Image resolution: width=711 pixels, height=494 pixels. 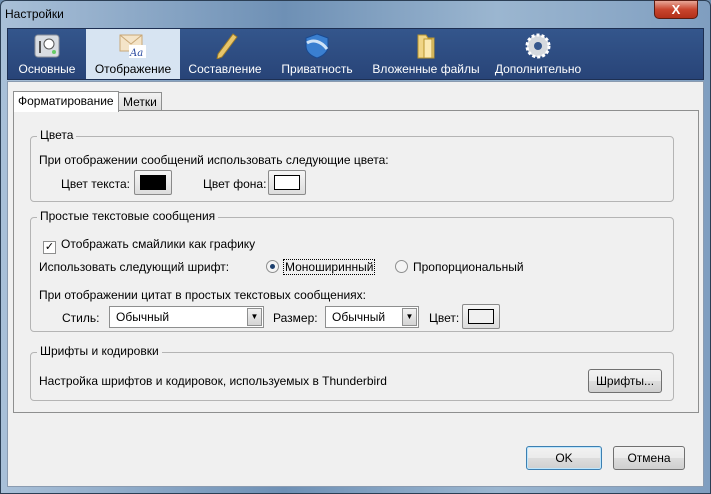 What do you see at coordinates (133, 69) in the screenshot?
I see `pane-label: Отображение` at bounding box center [133, 69].